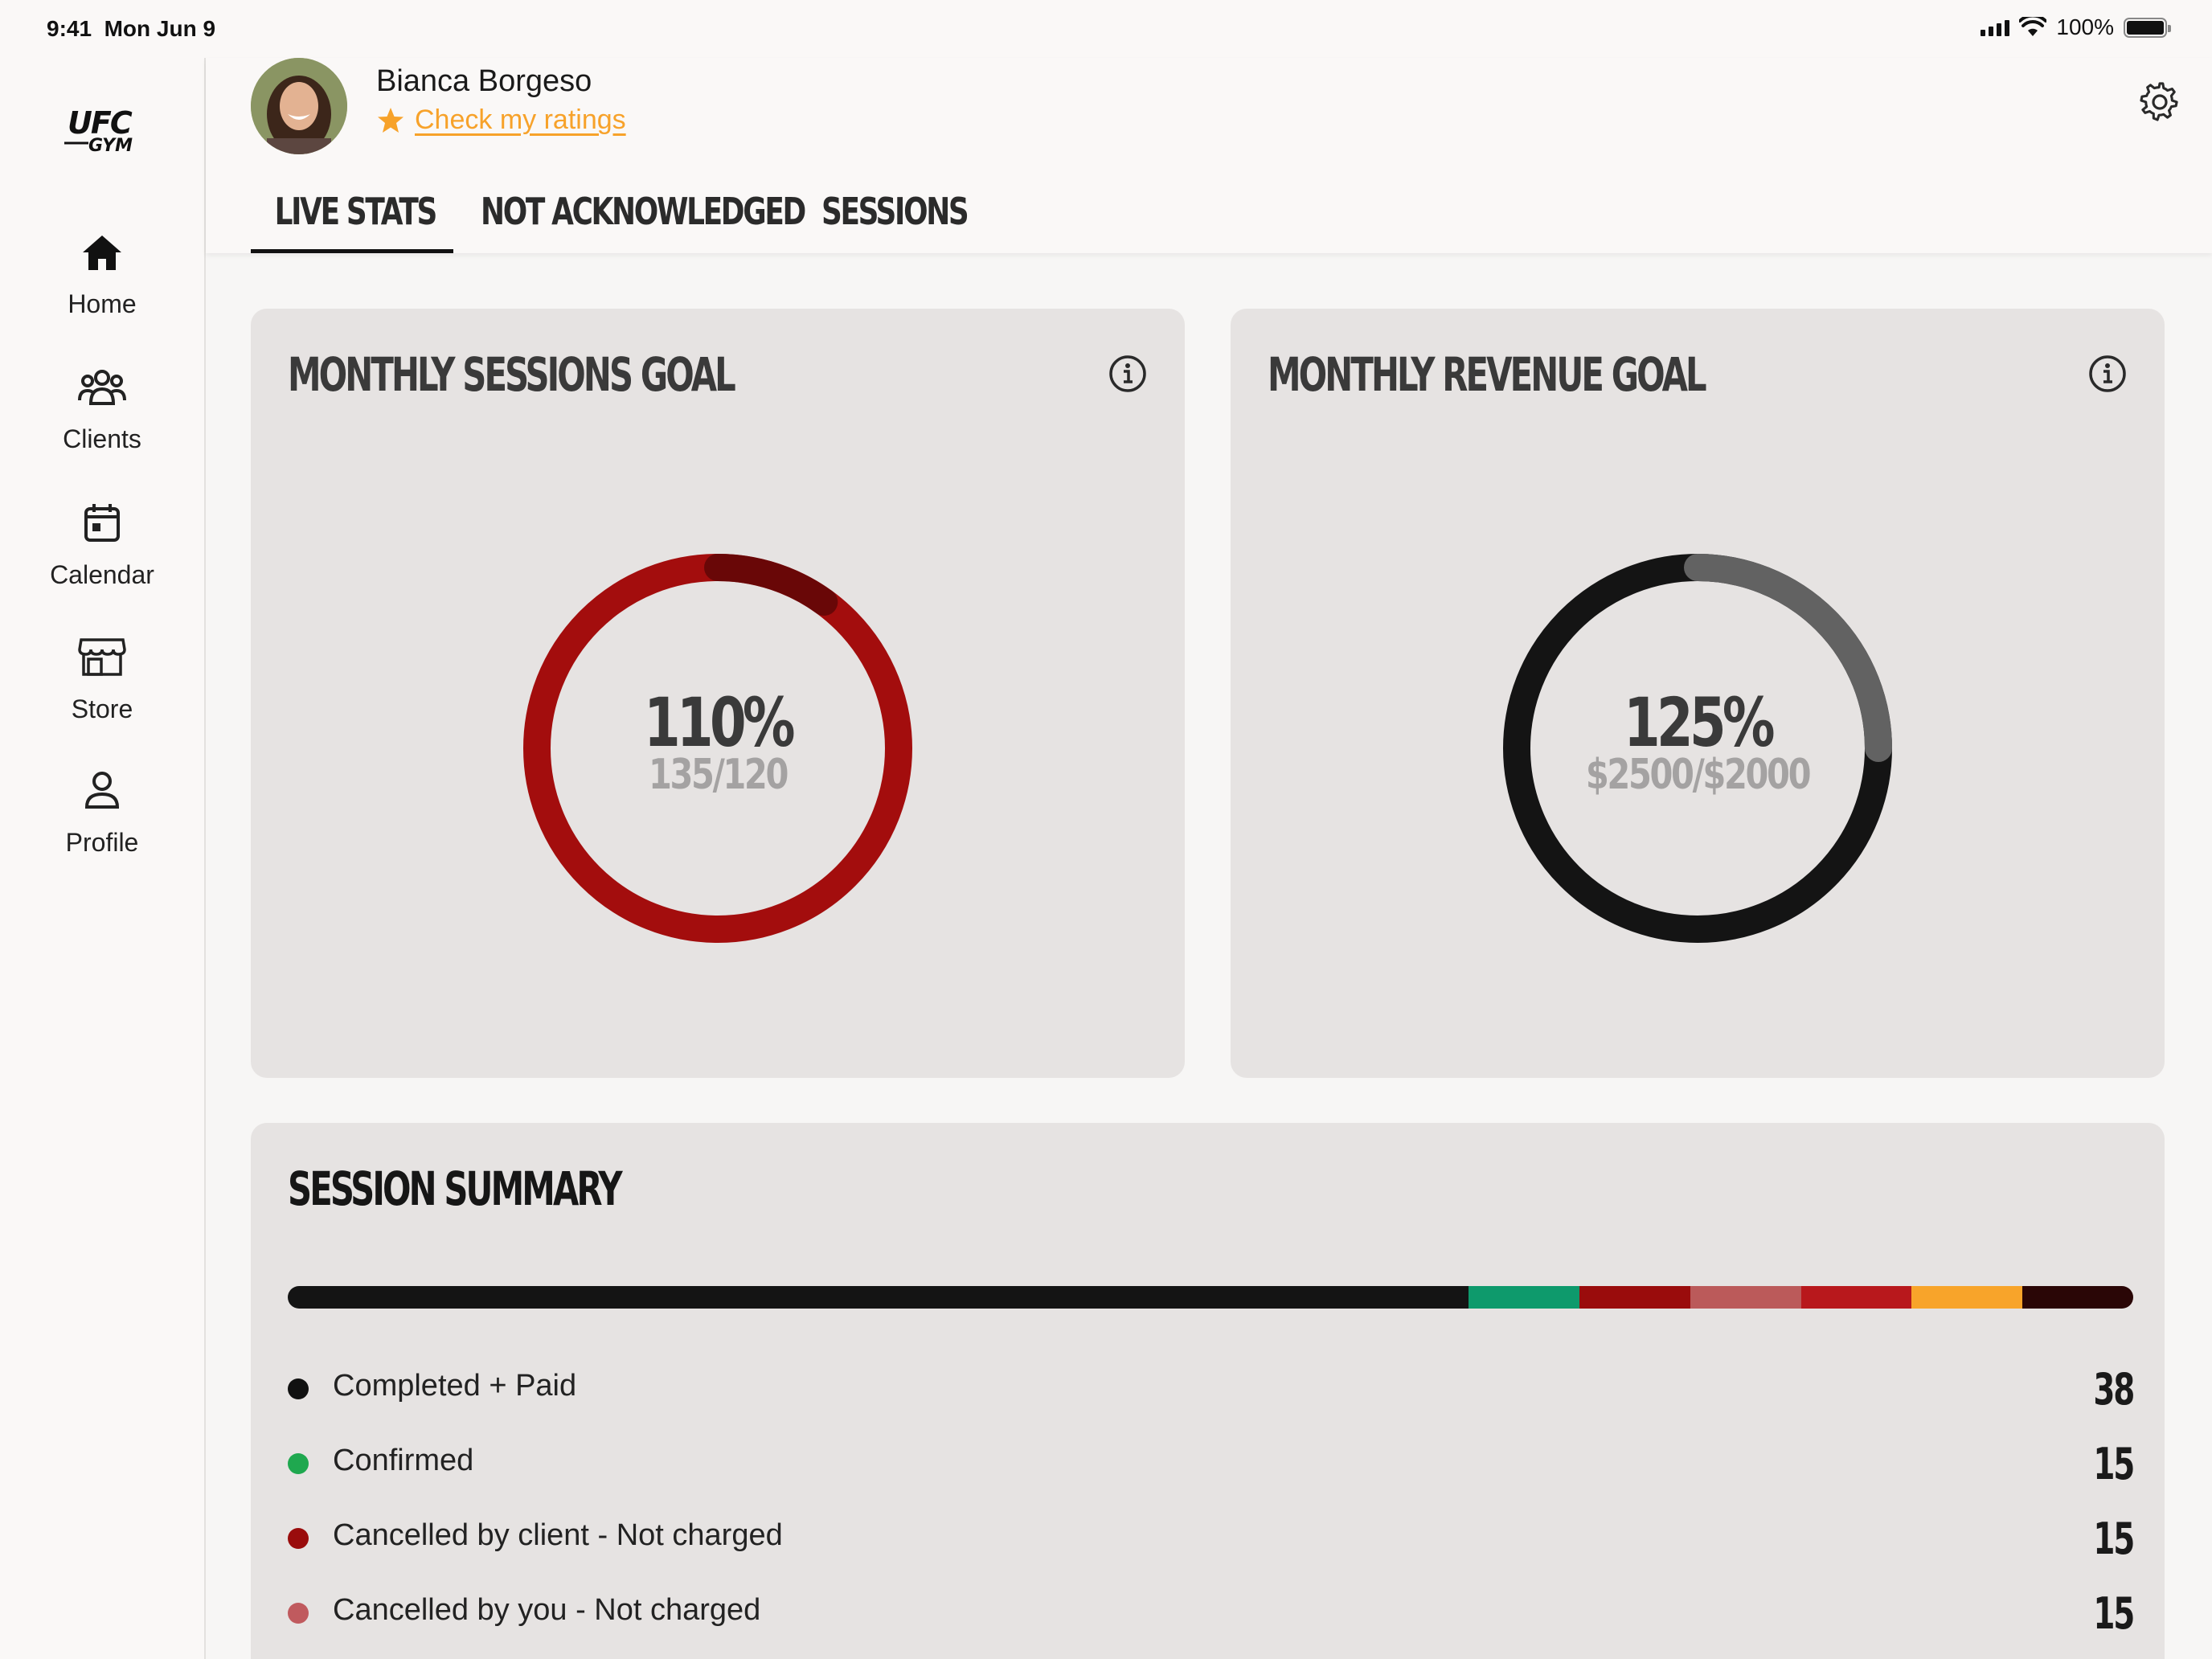 Image resolution: width=2212 pixels, height=1659 pixels. What do you see at coordinates (520, 120) in the screenshot?
I see `check-ratings-link: Check my ratings` at bounding box center [520, 120].